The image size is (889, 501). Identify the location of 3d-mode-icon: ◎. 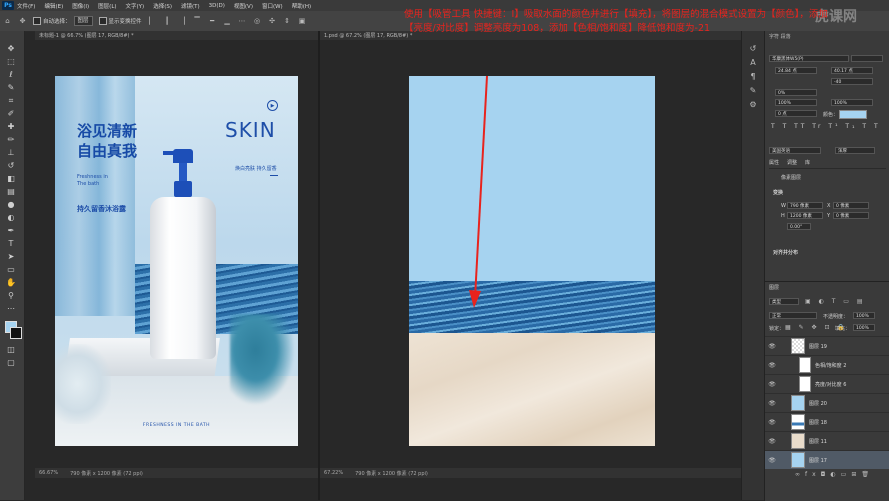
(257, 21).